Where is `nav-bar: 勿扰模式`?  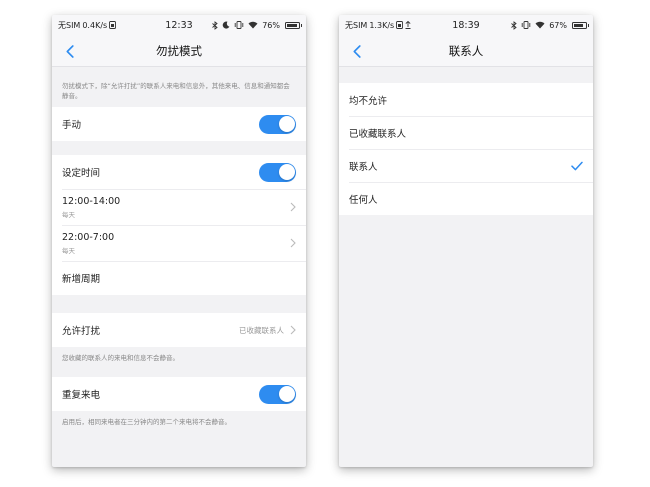
nav-bar: 勿扰模式 is located at coordinates (179, 51).